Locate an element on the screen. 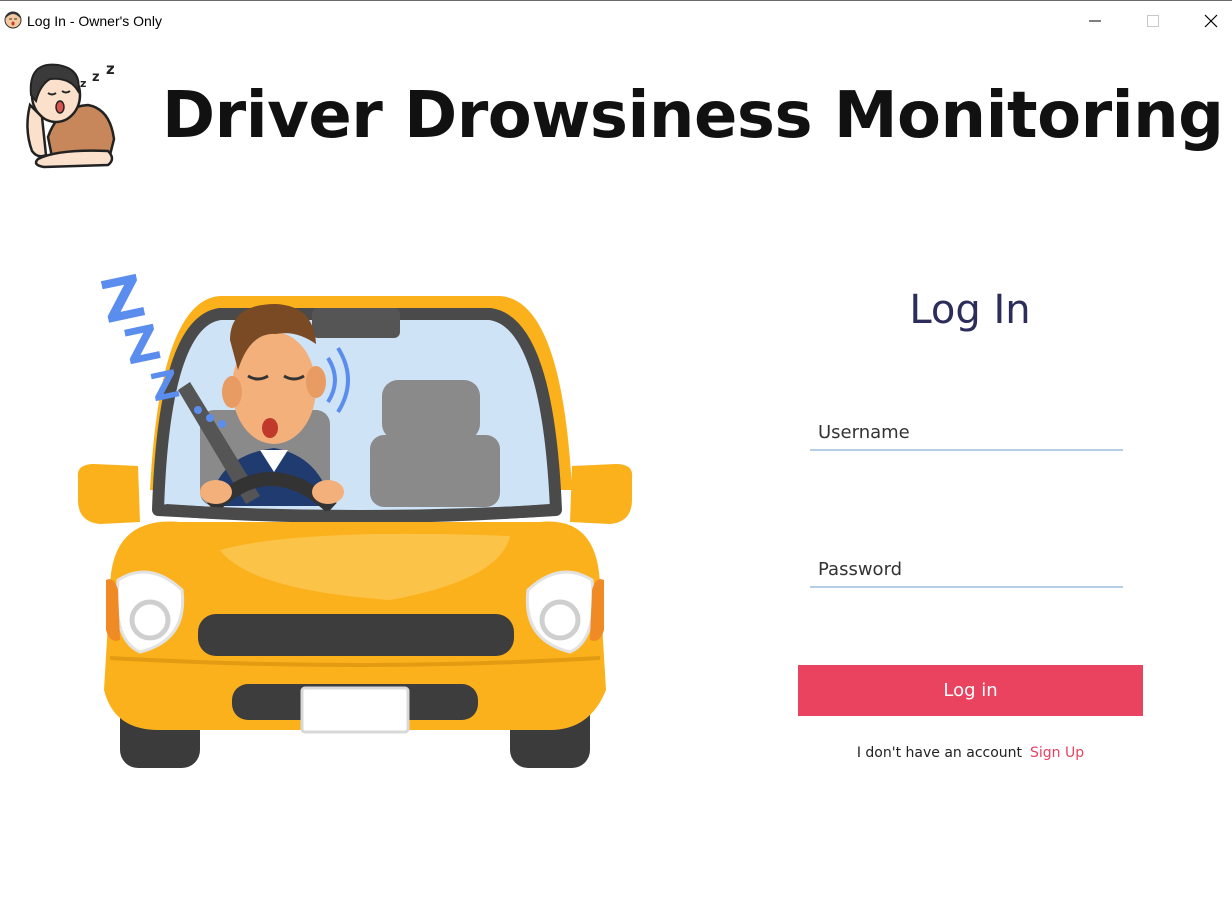 This screenshot has width=1232, height=919. signup-link: Sign Up is located at coordinates (1057, 753).